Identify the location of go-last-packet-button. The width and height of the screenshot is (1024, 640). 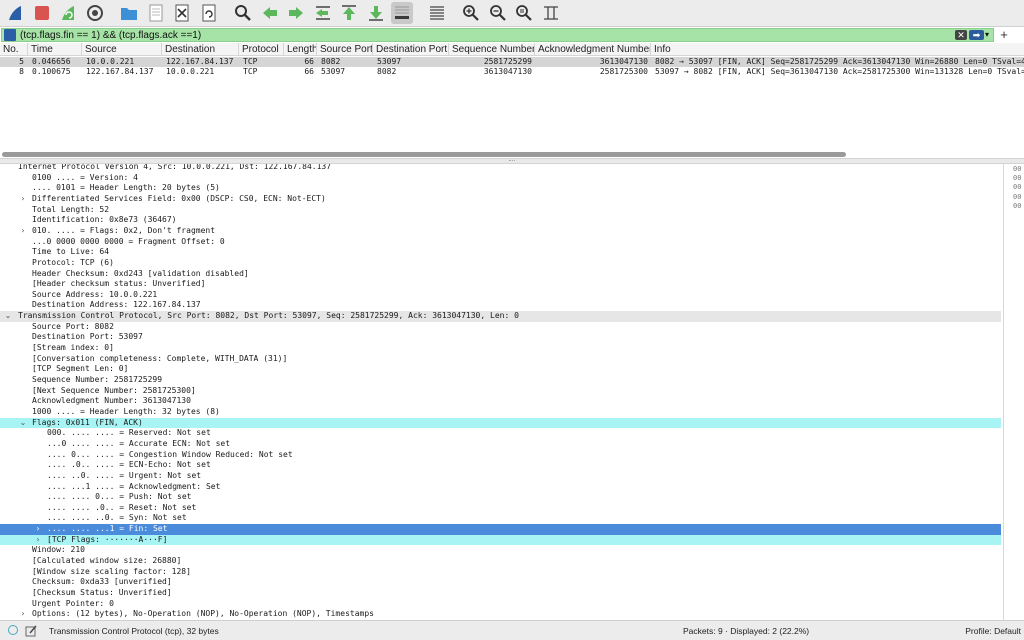
(376, 13).